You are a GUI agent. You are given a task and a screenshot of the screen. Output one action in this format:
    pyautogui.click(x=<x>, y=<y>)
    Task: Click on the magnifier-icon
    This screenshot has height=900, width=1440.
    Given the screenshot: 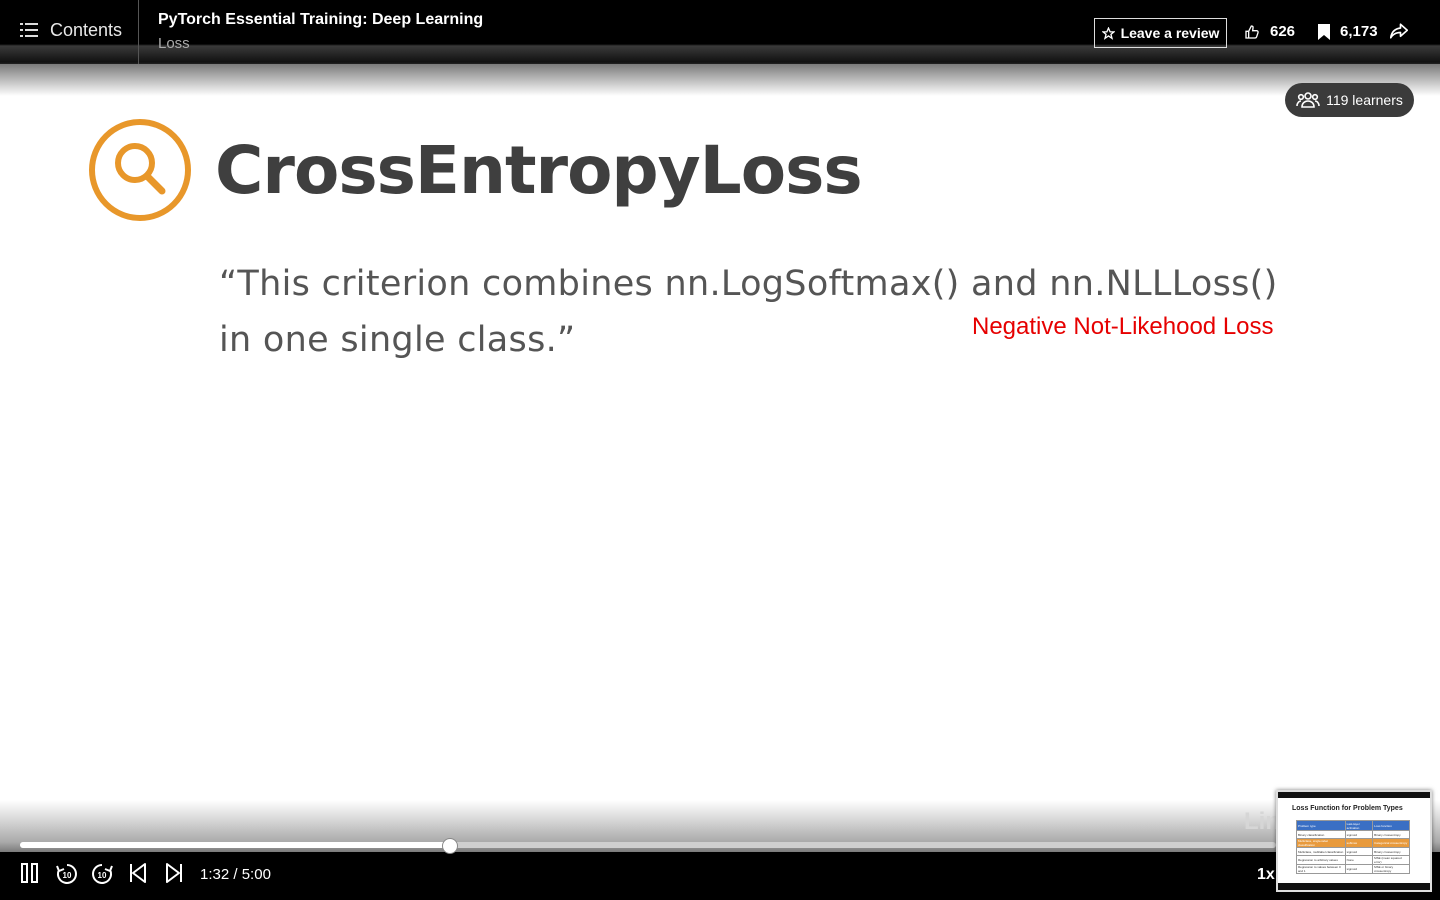 What is the action you would take?
    pyautogui.click(x=140, y=170)
    